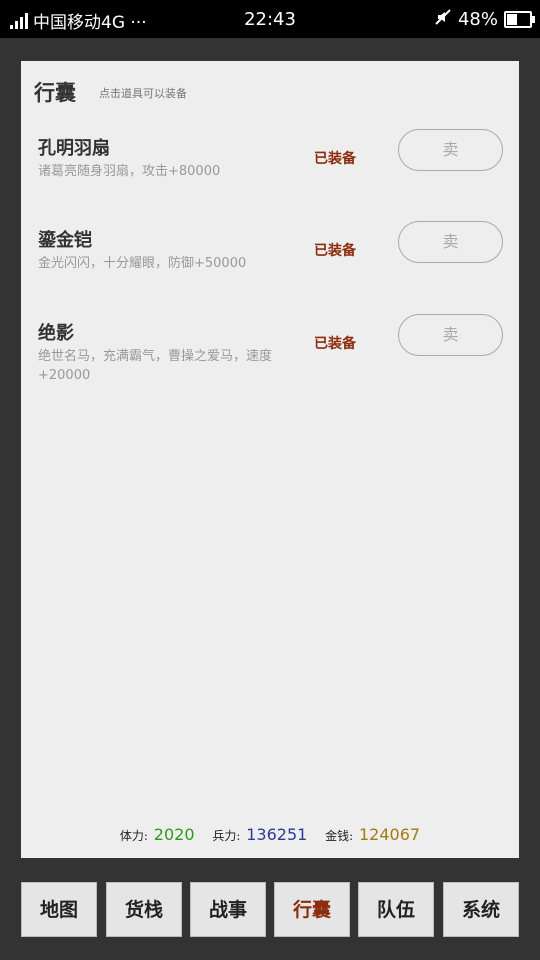 Image resolution: width=540 pixels, height=960 pixels. What do you see at coordinates (481, 909) in the screenshot?
I see `nav-system-button: 系统` at bounding box center [481, 909].